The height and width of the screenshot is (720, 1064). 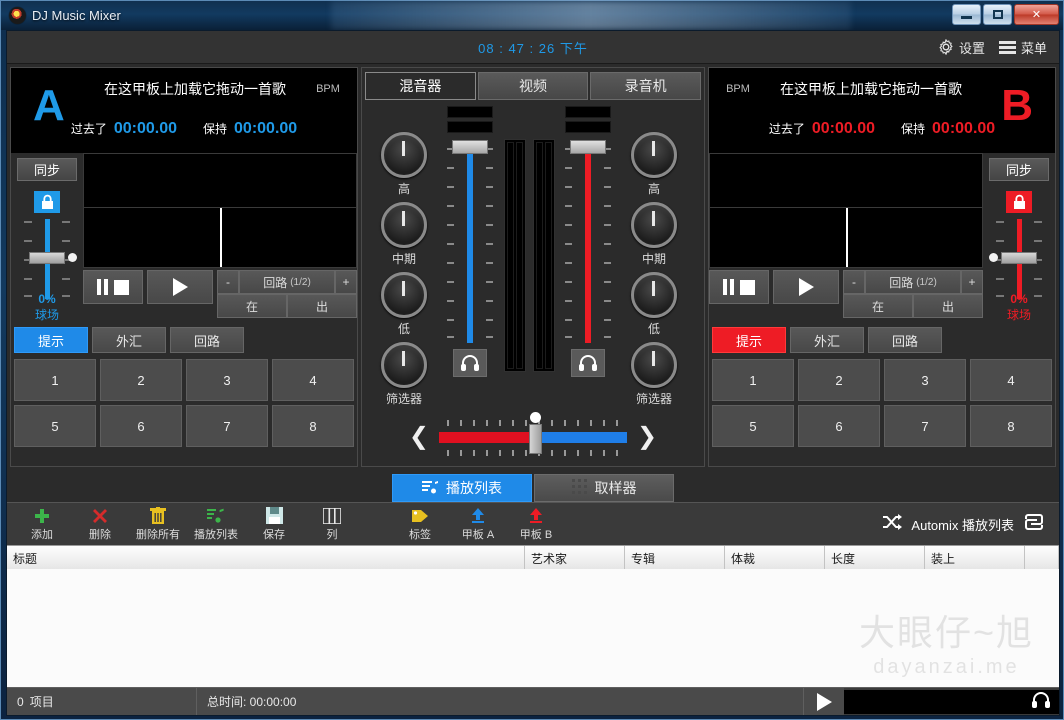 What do you see at coordinates (925, 426) in the screenshot?
I see `deck-b-pad-7: 7` at bounding box center [925, 426].